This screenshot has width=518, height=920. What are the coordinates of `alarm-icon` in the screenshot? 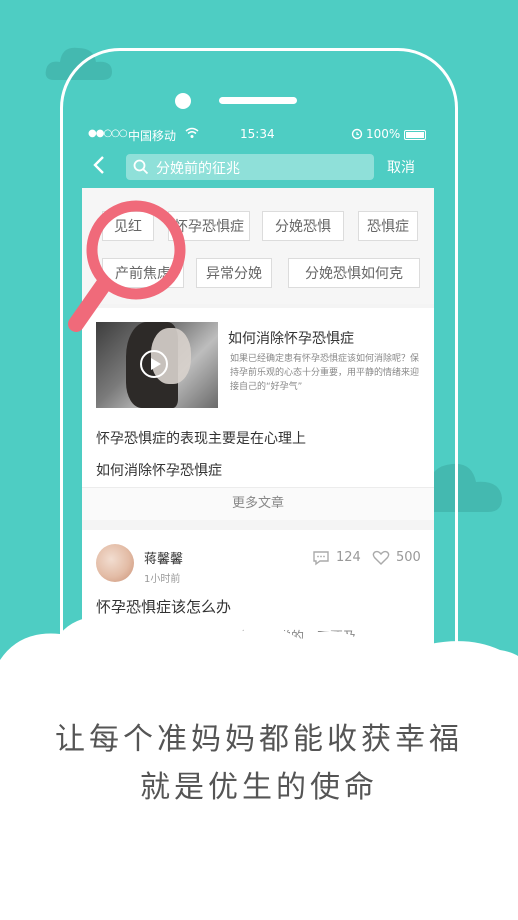 It's located at (357, 134).